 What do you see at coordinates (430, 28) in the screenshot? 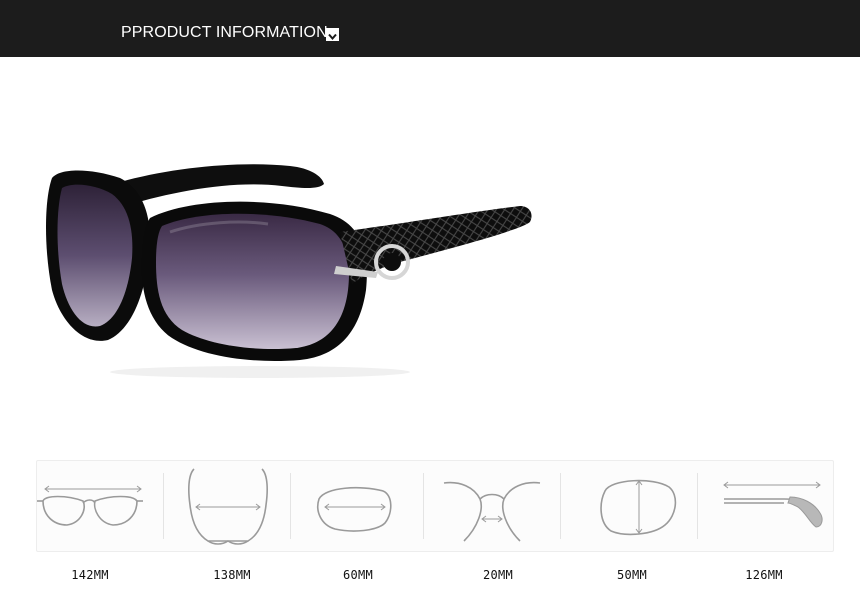
I see `section-header: PPRODUCT INFORMATION` at bounding box center [430, 28].